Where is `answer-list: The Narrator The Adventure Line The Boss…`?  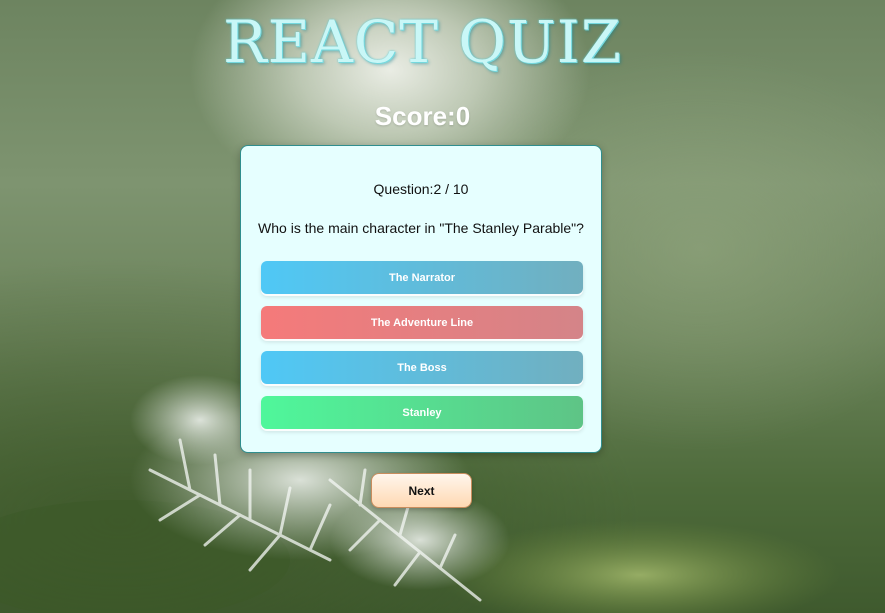
answer-list: The Narrator The Adventure Line The Boss… is located at coordinates (422, 351).